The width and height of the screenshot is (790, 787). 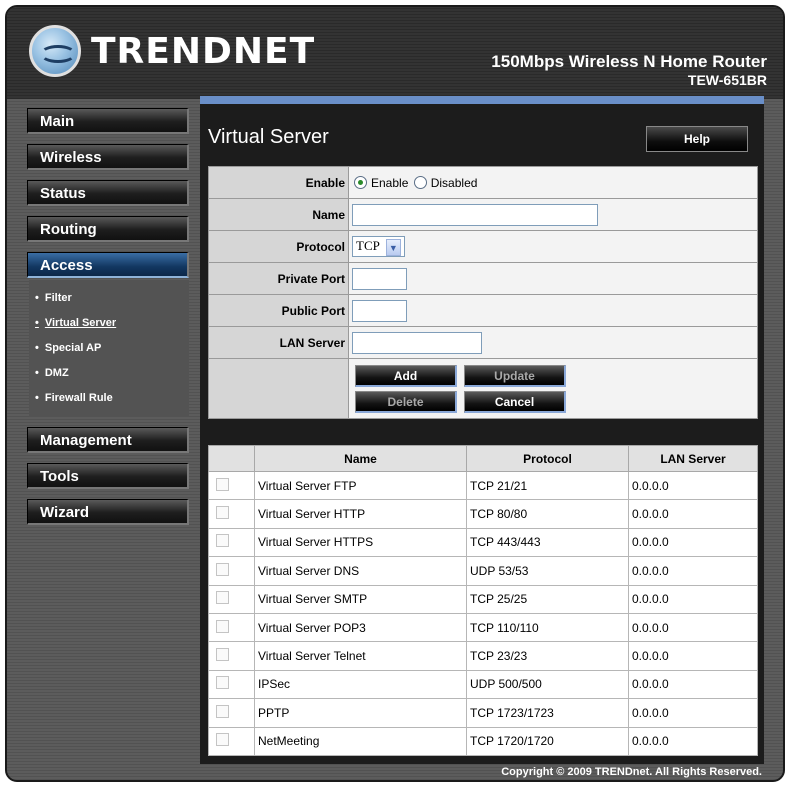 I want to click on private-port-row: Private Port, so click(x=483, y=278).